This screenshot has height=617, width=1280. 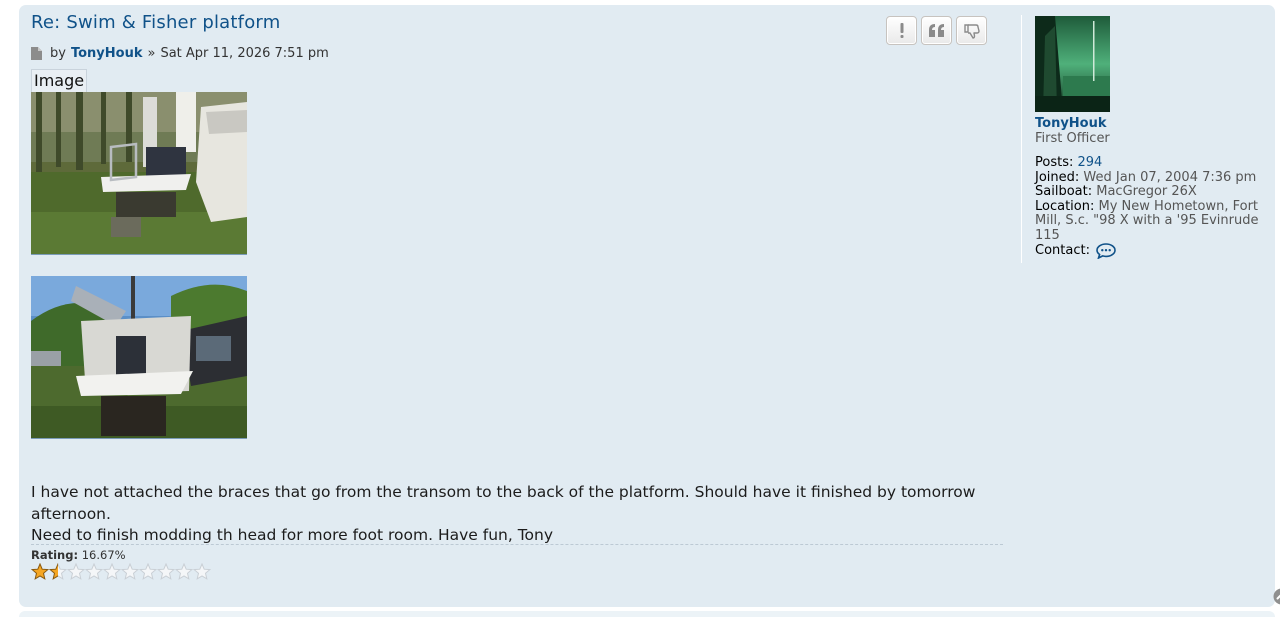 What do you see at coordinates (155, 23) in the screenshot?
I see `post-title: Re: Swim & Fisher platform` at bounding box center [155, 23].